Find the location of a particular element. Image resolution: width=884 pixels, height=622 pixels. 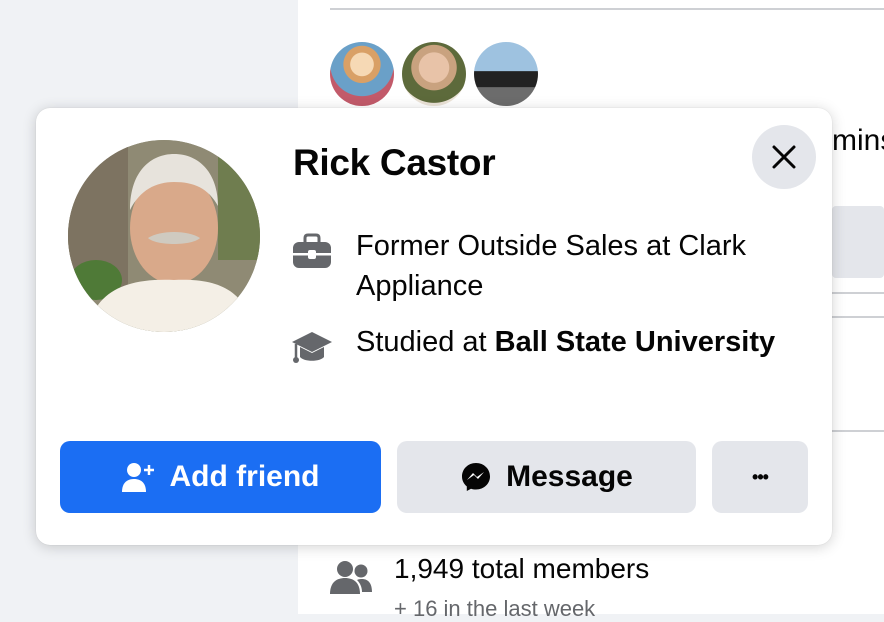

add-friend-button: Add friend is located at coordinates (220, 477).